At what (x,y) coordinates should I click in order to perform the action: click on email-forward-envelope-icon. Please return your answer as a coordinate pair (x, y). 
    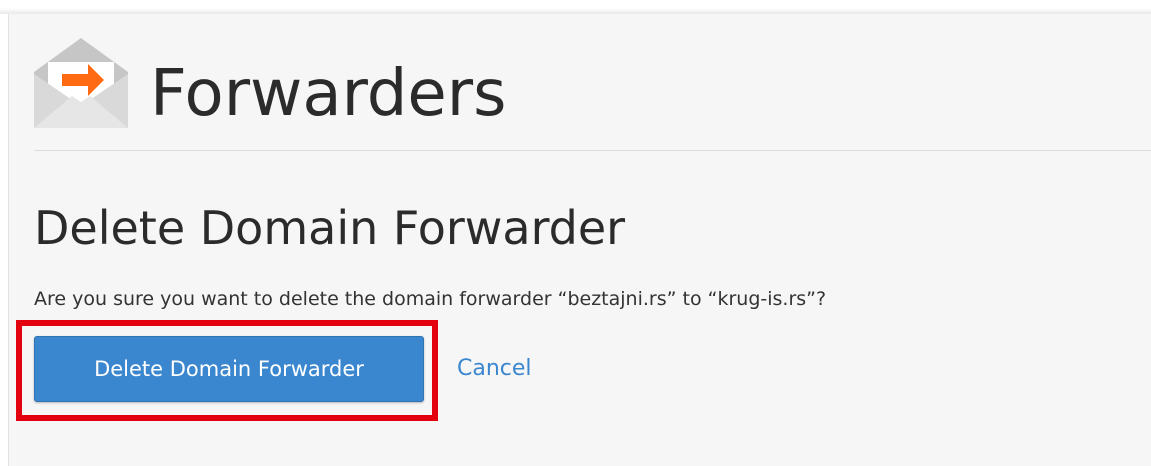
    Looking at the image, I should click on (81, 83).